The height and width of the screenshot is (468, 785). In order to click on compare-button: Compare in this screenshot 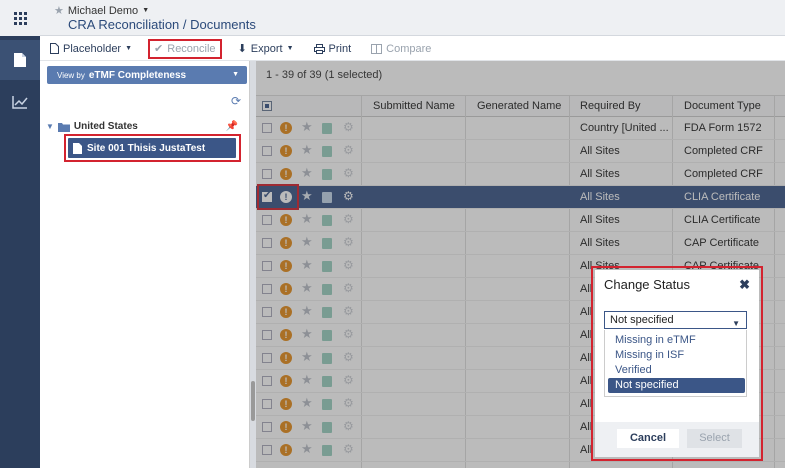, I will do `click(401, 49)`.